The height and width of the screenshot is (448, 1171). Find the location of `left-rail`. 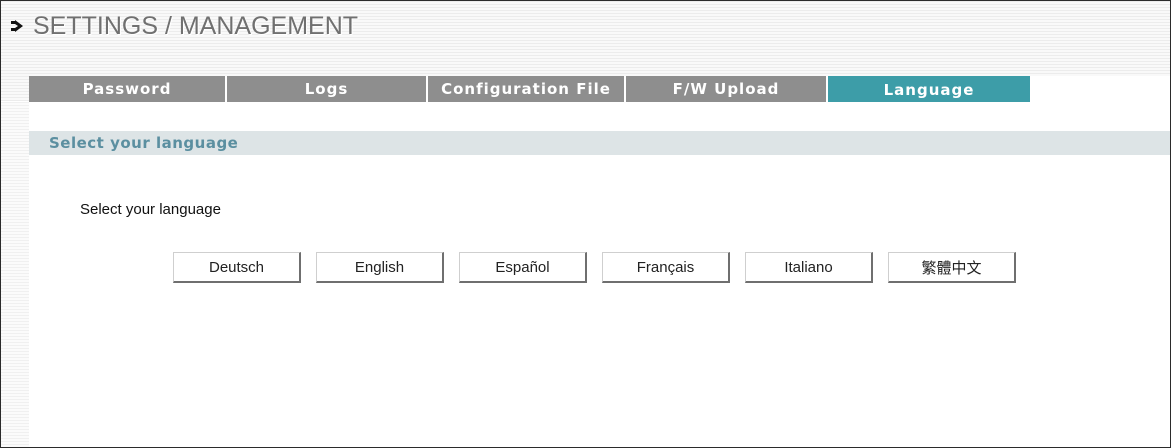

left-rail is located at coordinates (15, 274).